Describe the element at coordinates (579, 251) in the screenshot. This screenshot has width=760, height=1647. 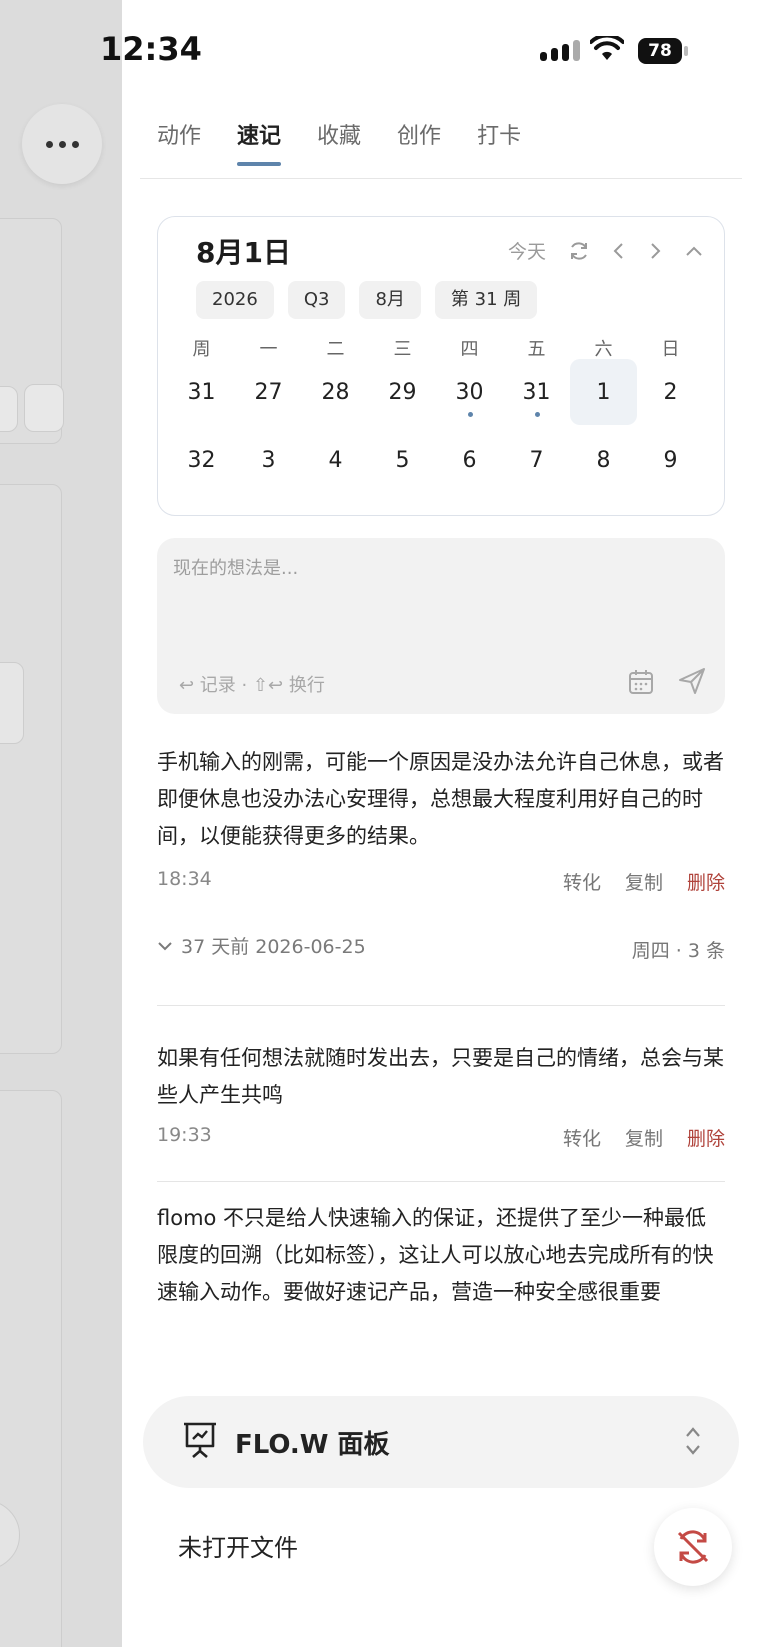
I see `refresh-icon` at that location.